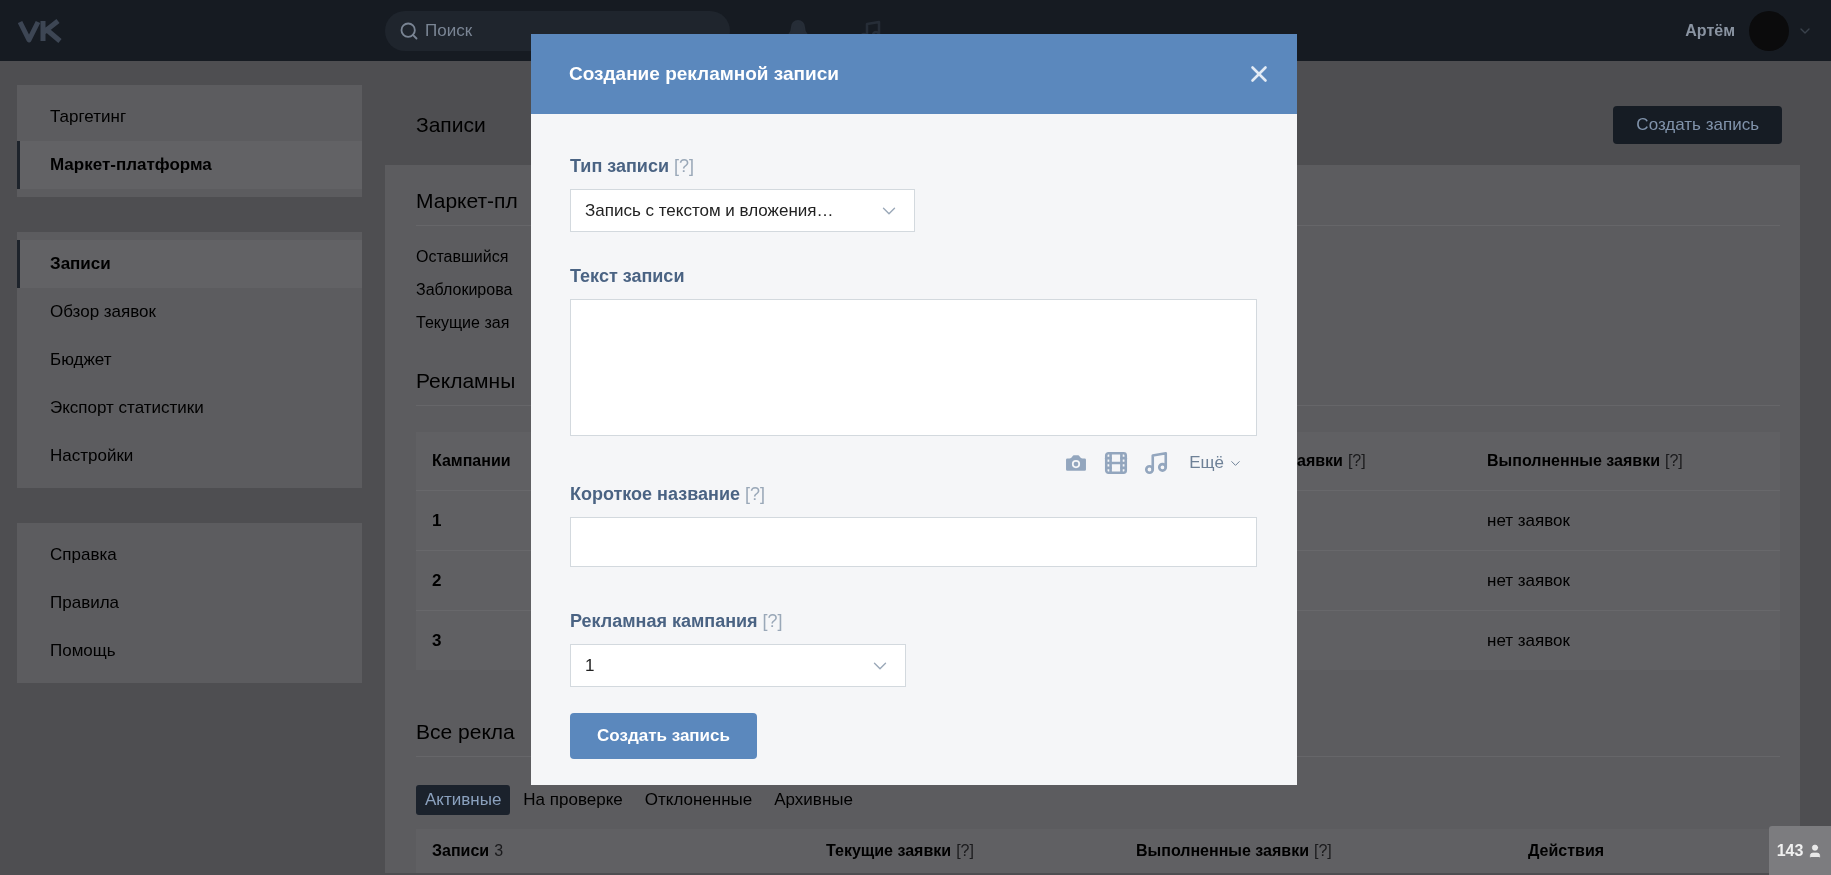 This screenshot has width=1831, height=875. I want to click on column-header: Кампании, so click(471, 461).